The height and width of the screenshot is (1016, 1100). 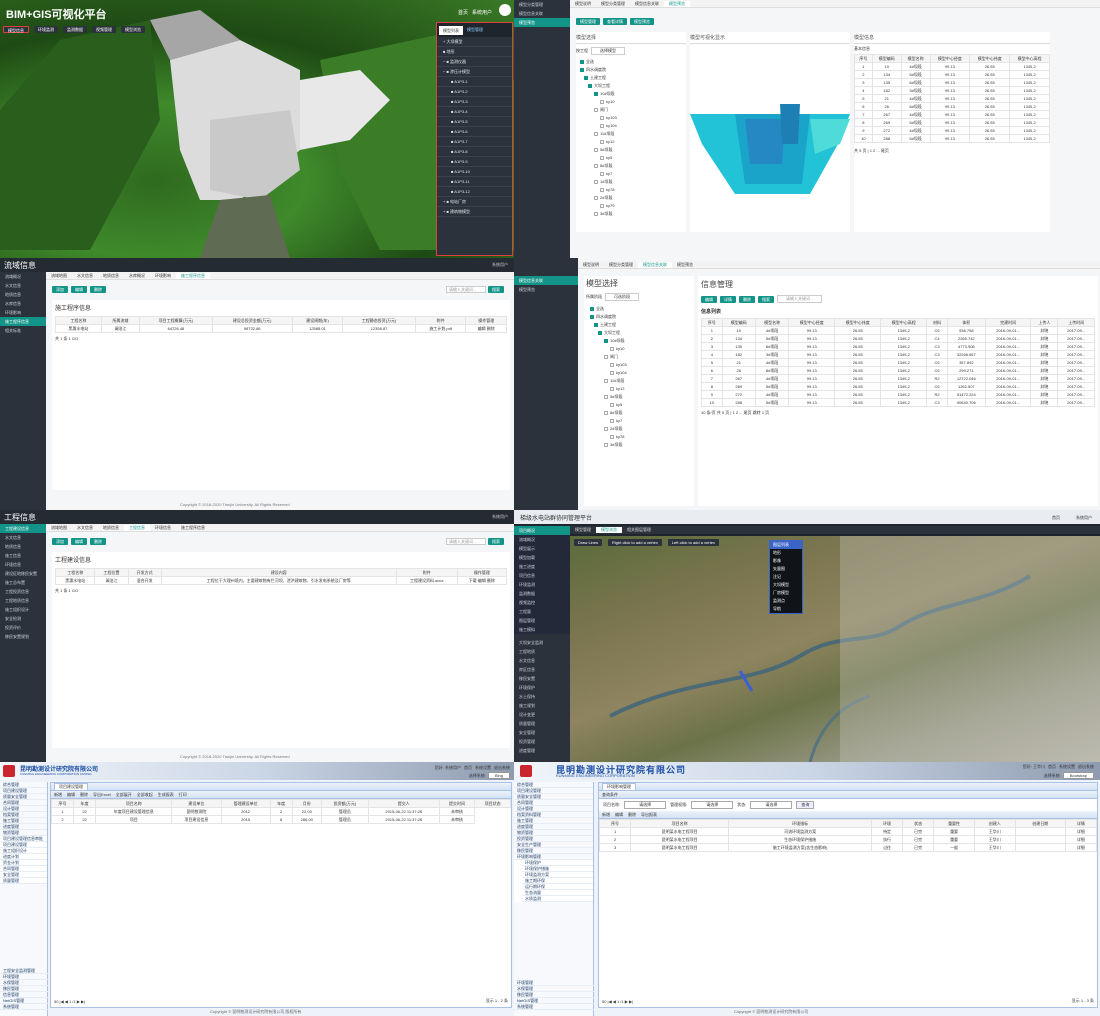 I want to click on table-row: 3 135 6#坝段 99.13 26.55 1345.2, so click(x=952, y=82).